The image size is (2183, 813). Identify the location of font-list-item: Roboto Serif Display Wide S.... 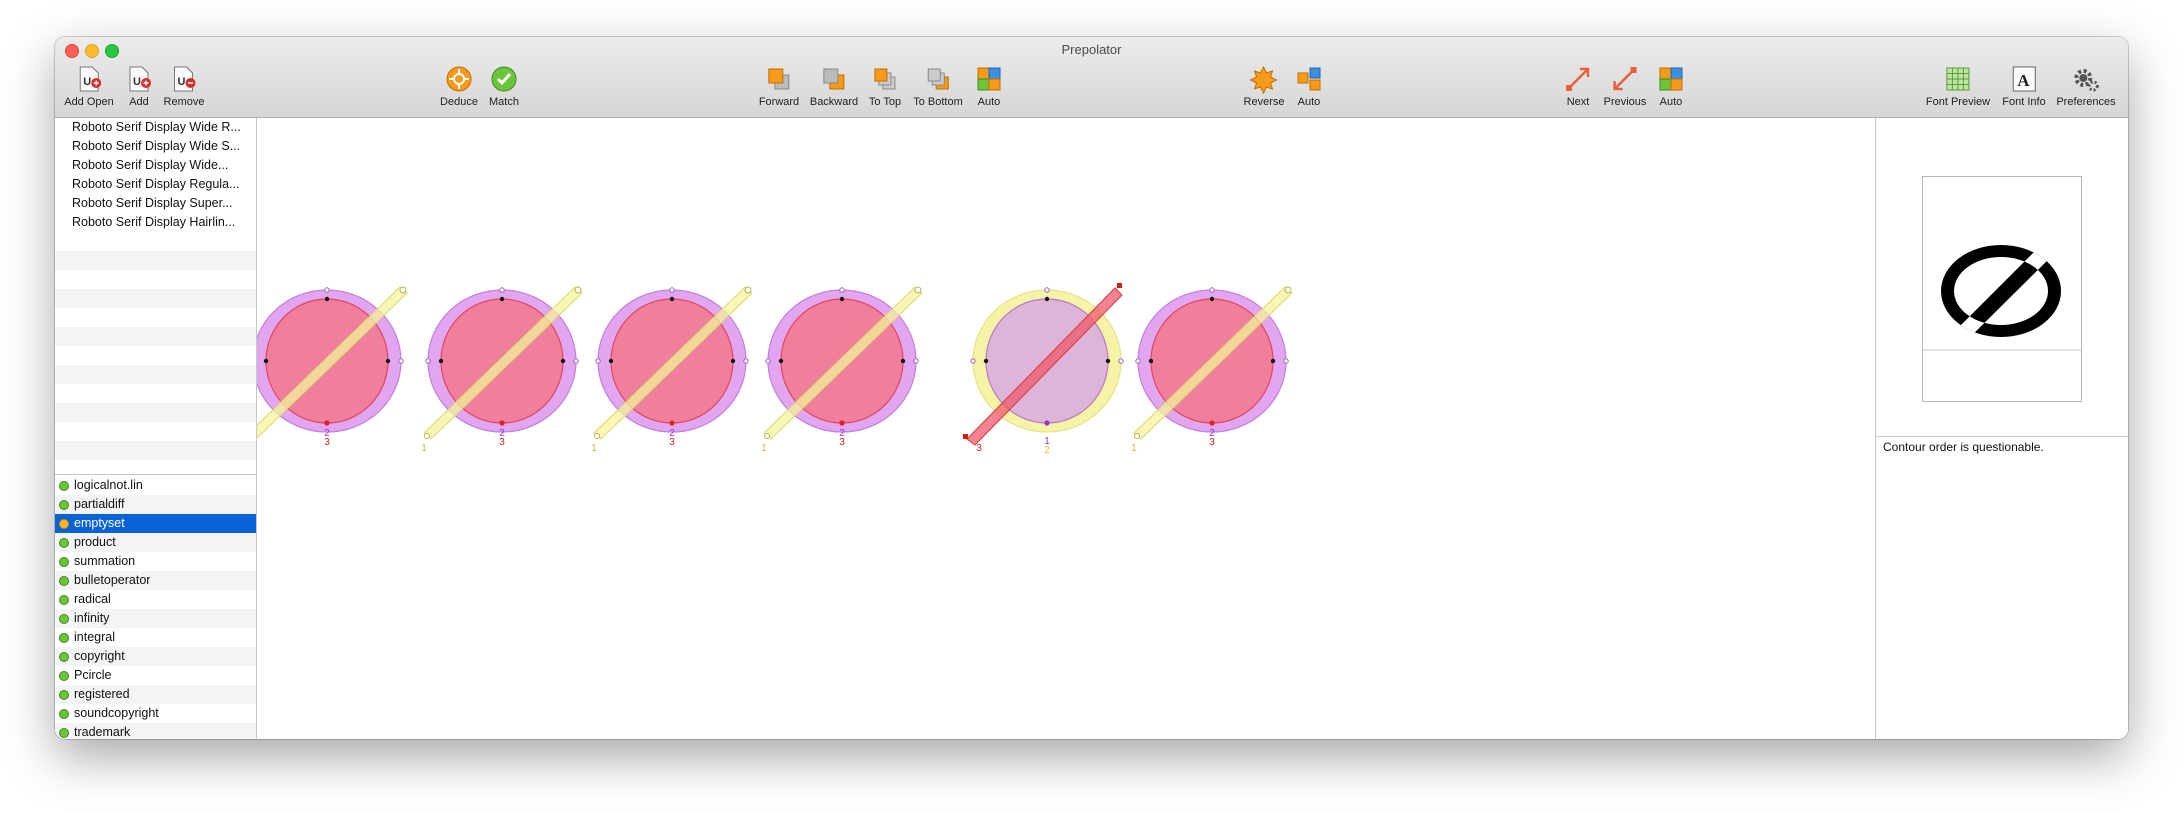
(155, 146).